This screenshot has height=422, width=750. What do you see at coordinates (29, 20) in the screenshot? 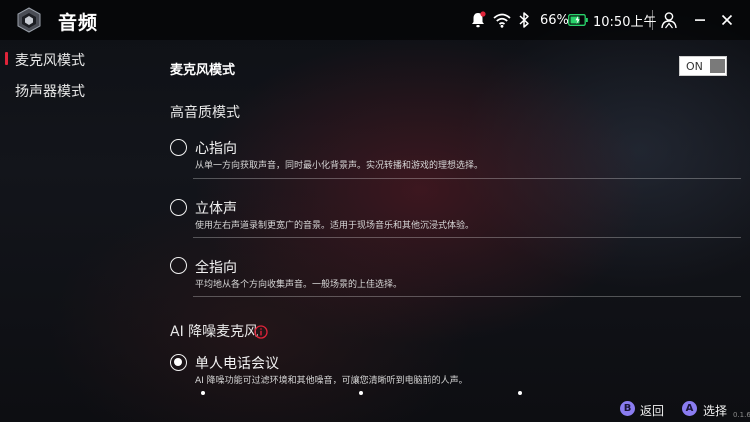
I see `app-logo-icon` at bounding box center [29, 20].